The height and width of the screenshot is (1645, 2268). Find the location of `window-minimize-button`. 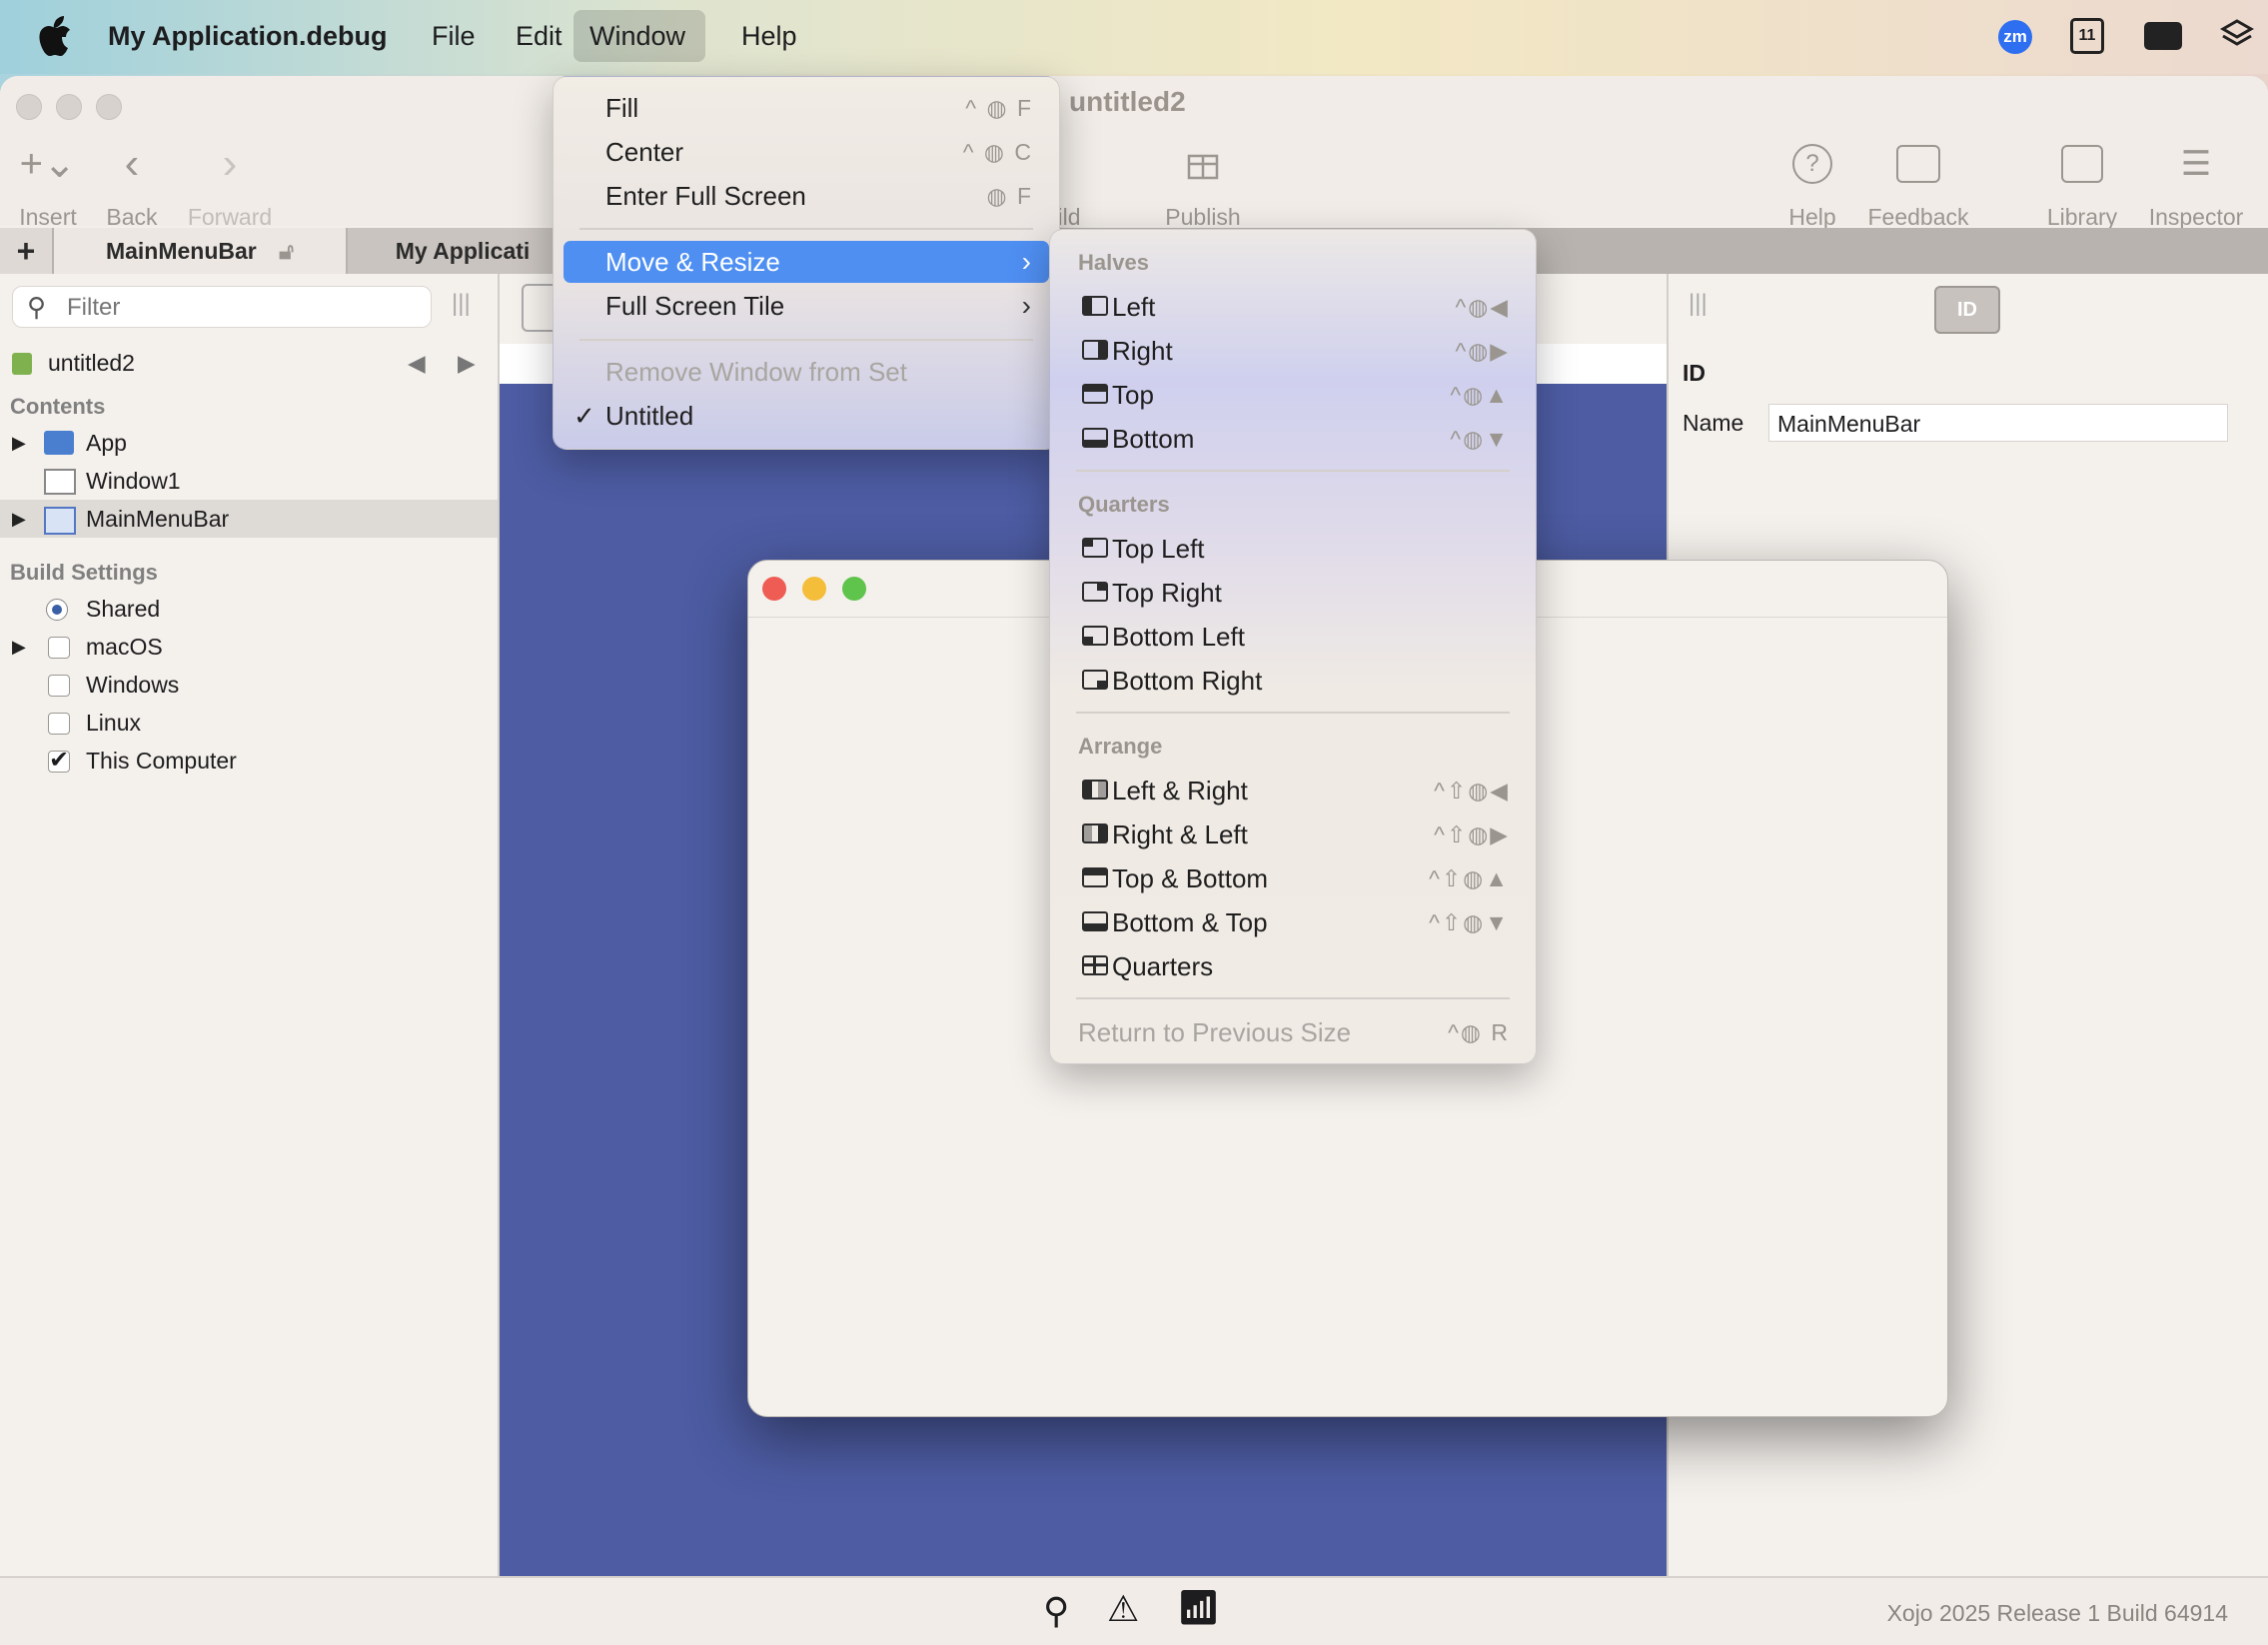

window-minimize-button is located at coordinates (69, 107).